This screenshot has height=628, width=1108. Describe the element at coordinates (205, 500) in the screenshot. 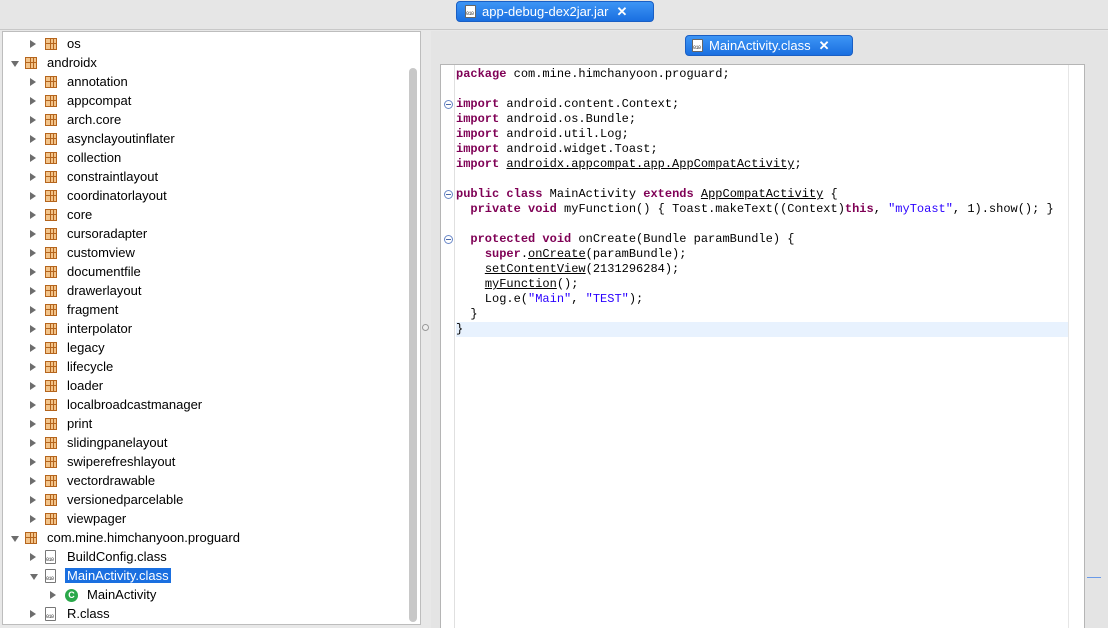

I see `tree-item: versionedparcelable` at that location.